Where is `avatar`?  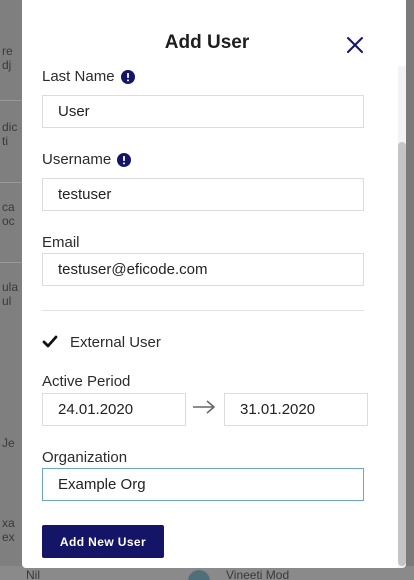
avatar is located at coordinates (199, 575).